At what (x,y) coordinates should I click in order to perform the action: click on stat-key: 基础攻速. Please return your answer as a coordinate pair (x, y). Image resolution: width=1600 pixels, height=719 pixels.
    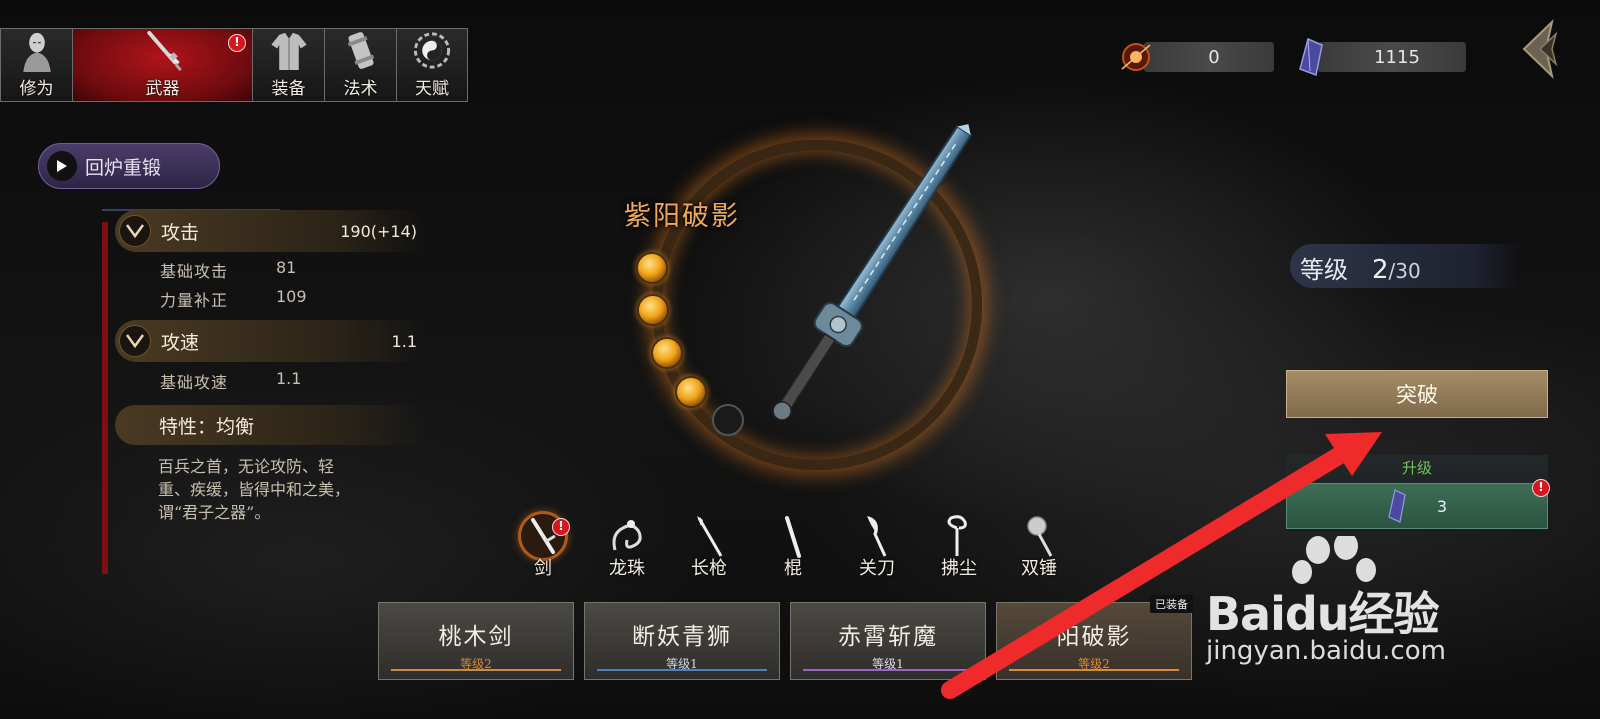
    Looking at the image, I should click on (194, 382).